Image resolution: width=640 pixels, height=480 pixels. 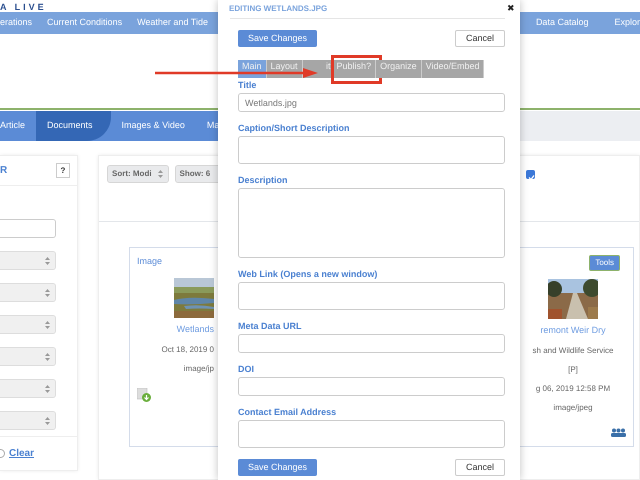 What do you see at coordinates (188, 350) in the screenshot?
I see `meta-text: Oct 18, 2019 0` at bounding box center [188, 350].